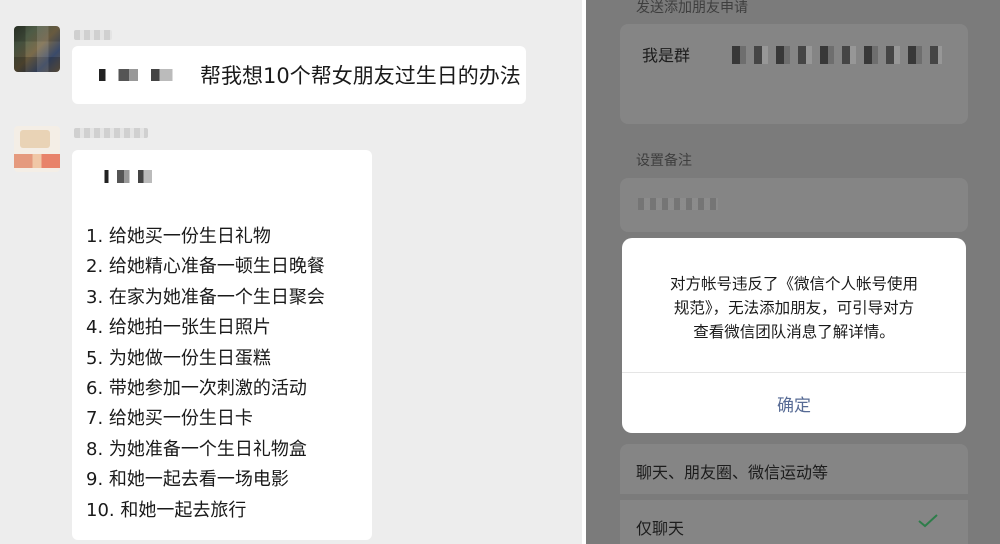 The image size is (1000, 544). Describe the element at coordinates (794, 403) in the screenshot. I see `confirm-button: 确定` at that location.